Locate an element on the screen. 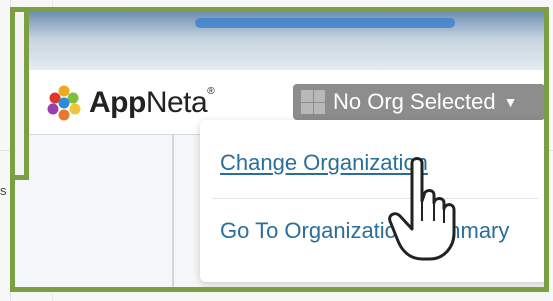  blurred-accent is located at coordinates (325, 23).